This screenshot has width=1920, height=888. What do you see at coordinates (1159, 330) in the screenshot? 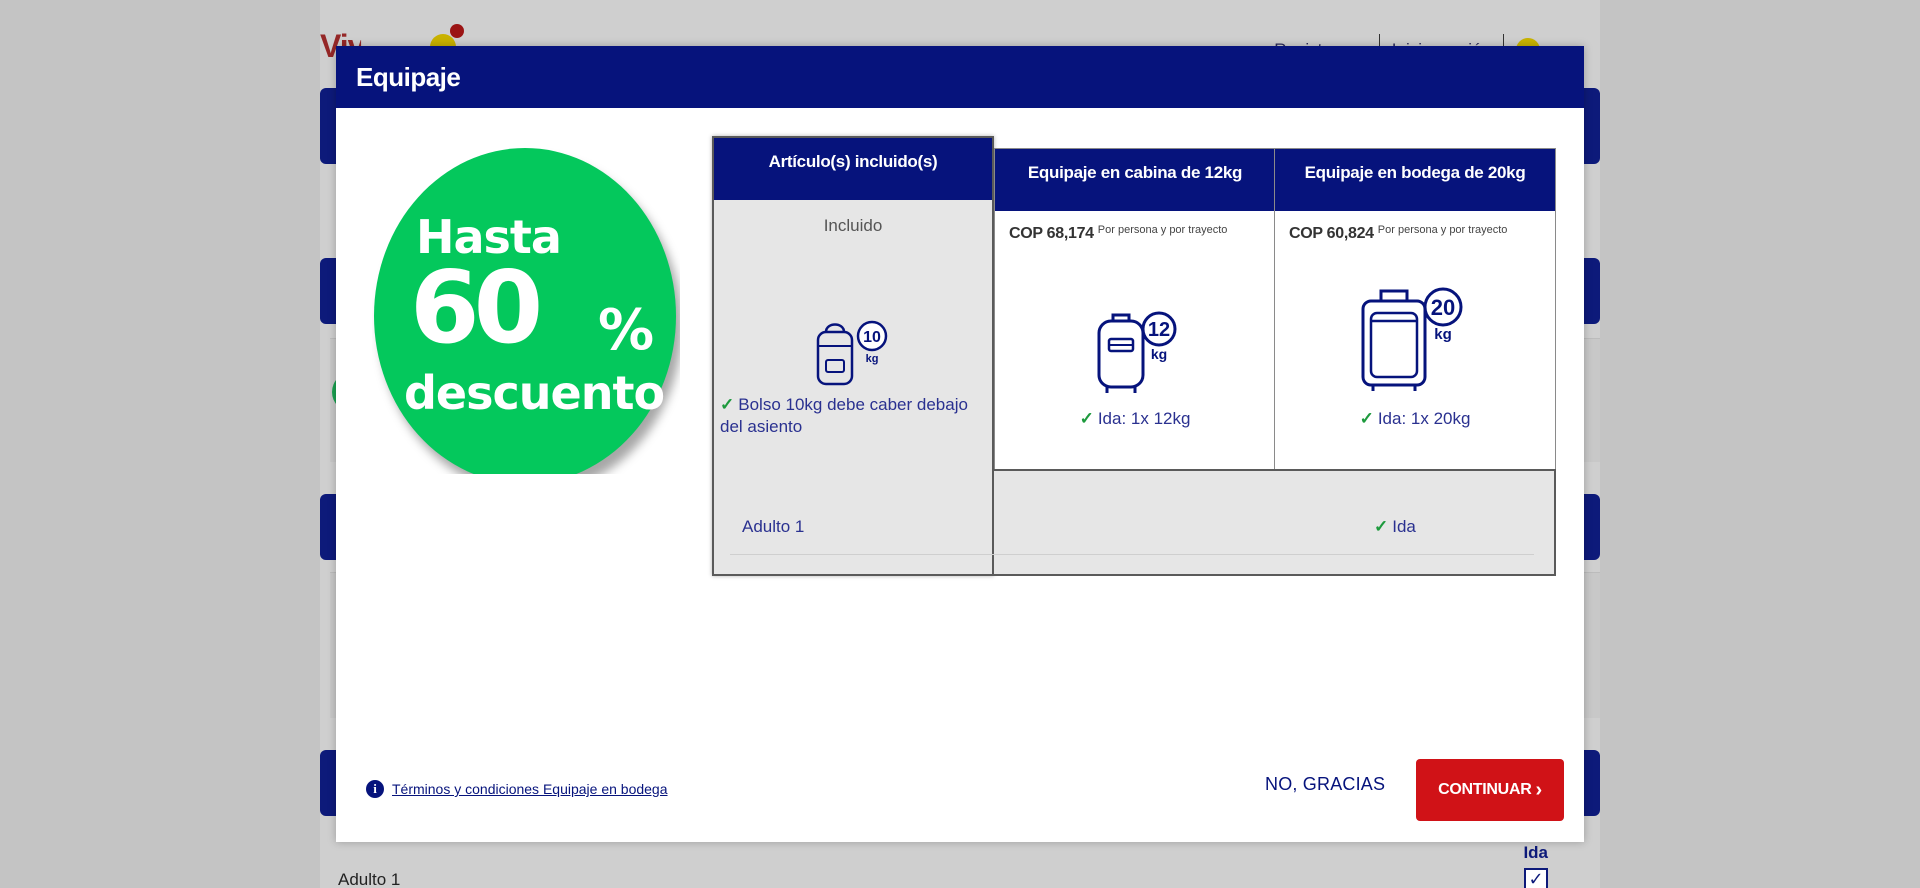
I see `cabin-weight-text: 12` at bounding box center [1159, 330].